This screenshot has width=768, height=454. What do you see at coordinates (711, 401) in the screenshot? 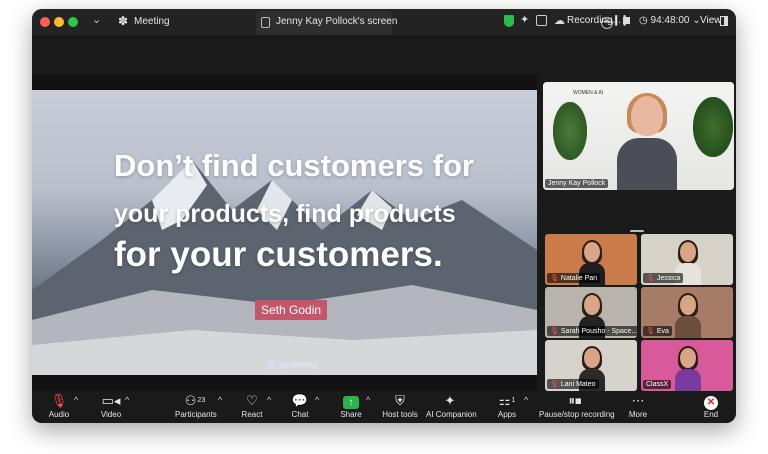
I see `close-icon: ✕` at bounding box center [711, 401].